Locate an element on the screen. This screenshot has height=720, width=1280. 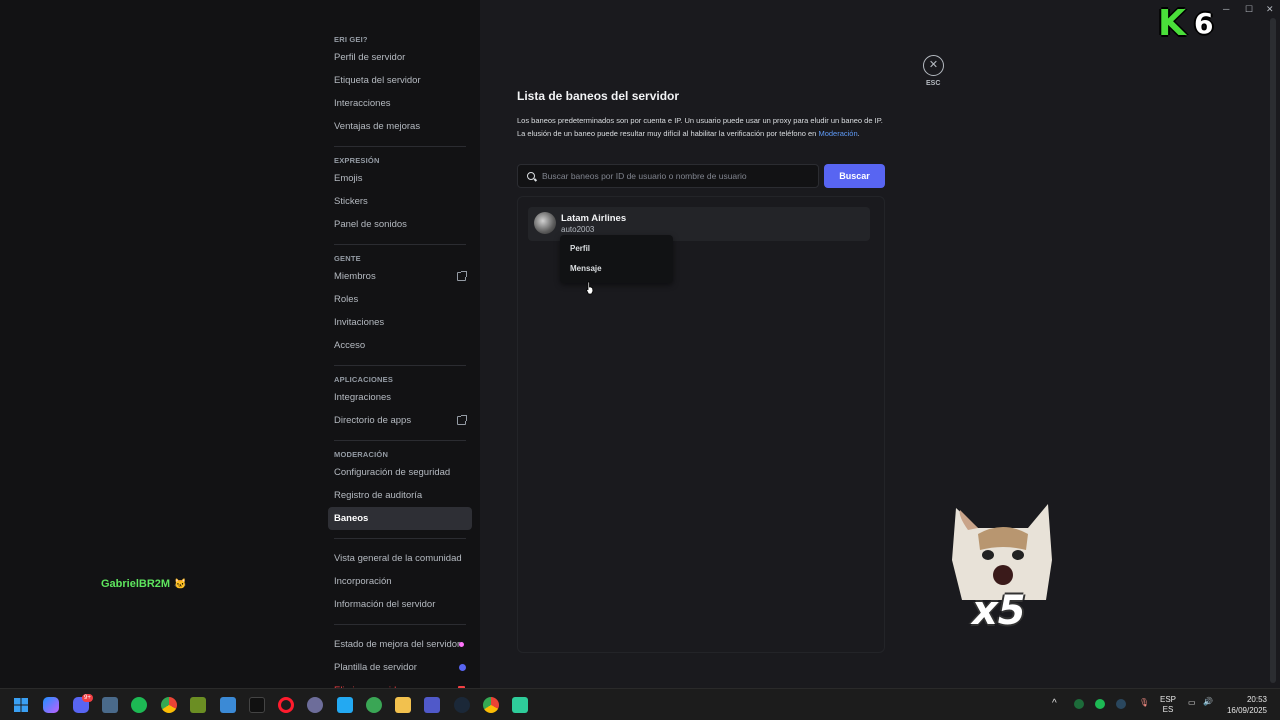
section-header-server: ERI GEI? is located at coordinates (351, 39).